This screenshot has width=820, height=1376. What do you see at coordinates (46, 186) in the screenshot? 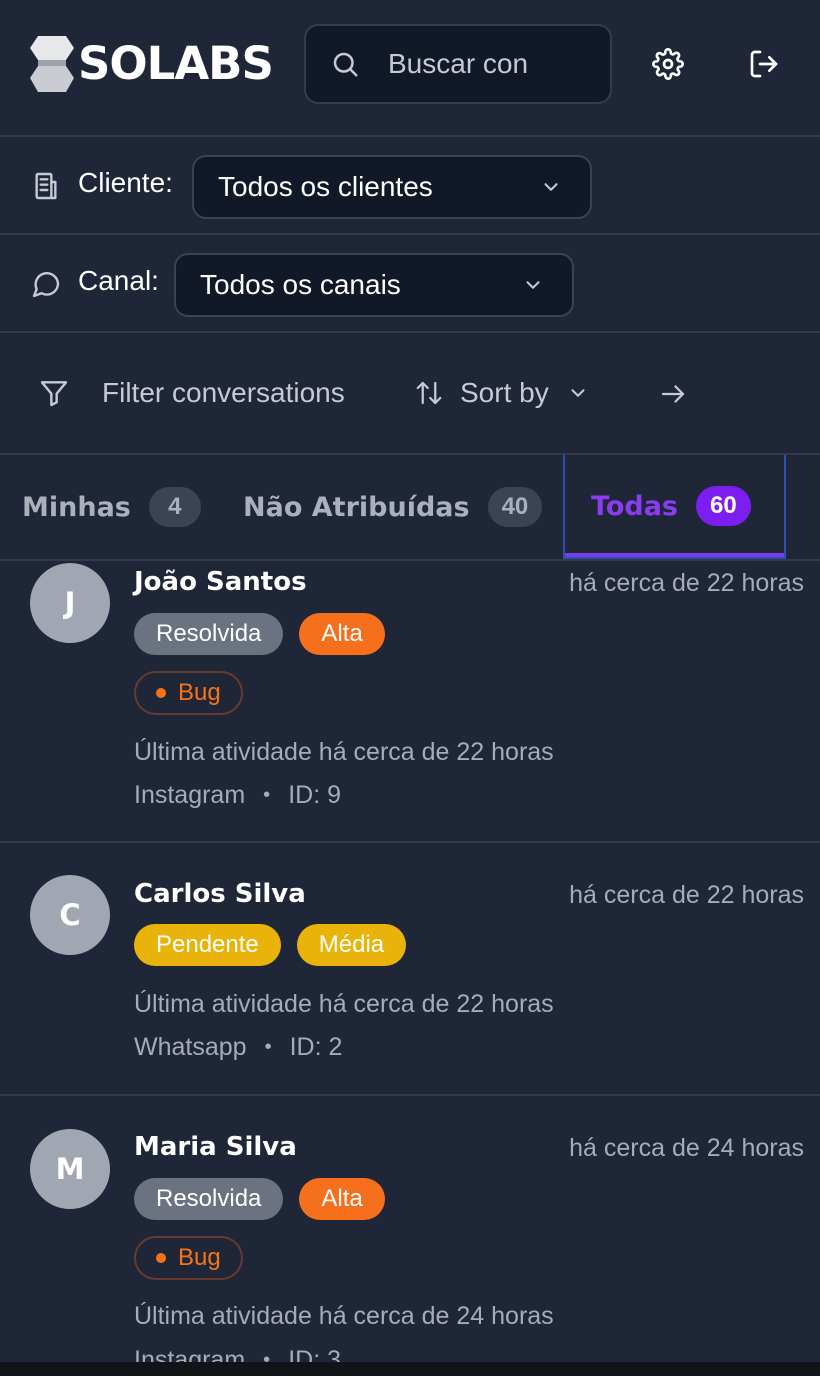
I see `building-icon` at bounding box center [46, 186].